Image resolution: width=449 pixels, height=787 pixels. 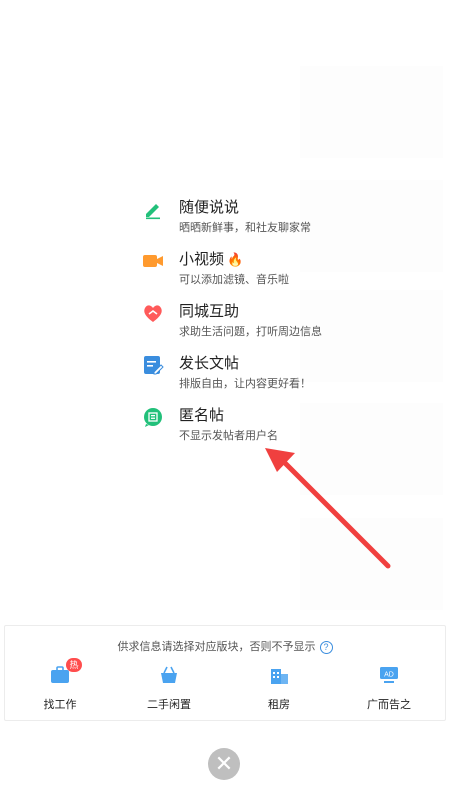 I want to click on category-rental: 租房, so click(x=279, y=692).